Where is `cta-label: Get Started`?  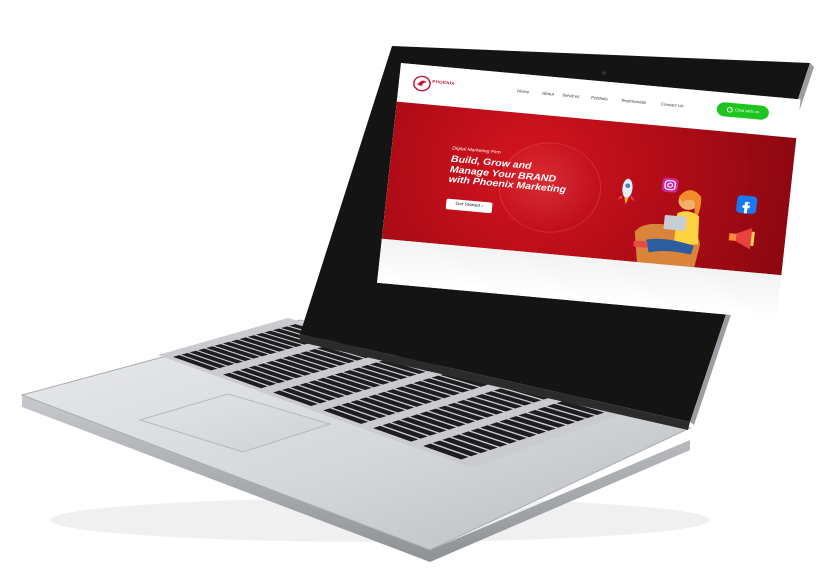
cta-label: Get Started is located at coordinates (468, 205).